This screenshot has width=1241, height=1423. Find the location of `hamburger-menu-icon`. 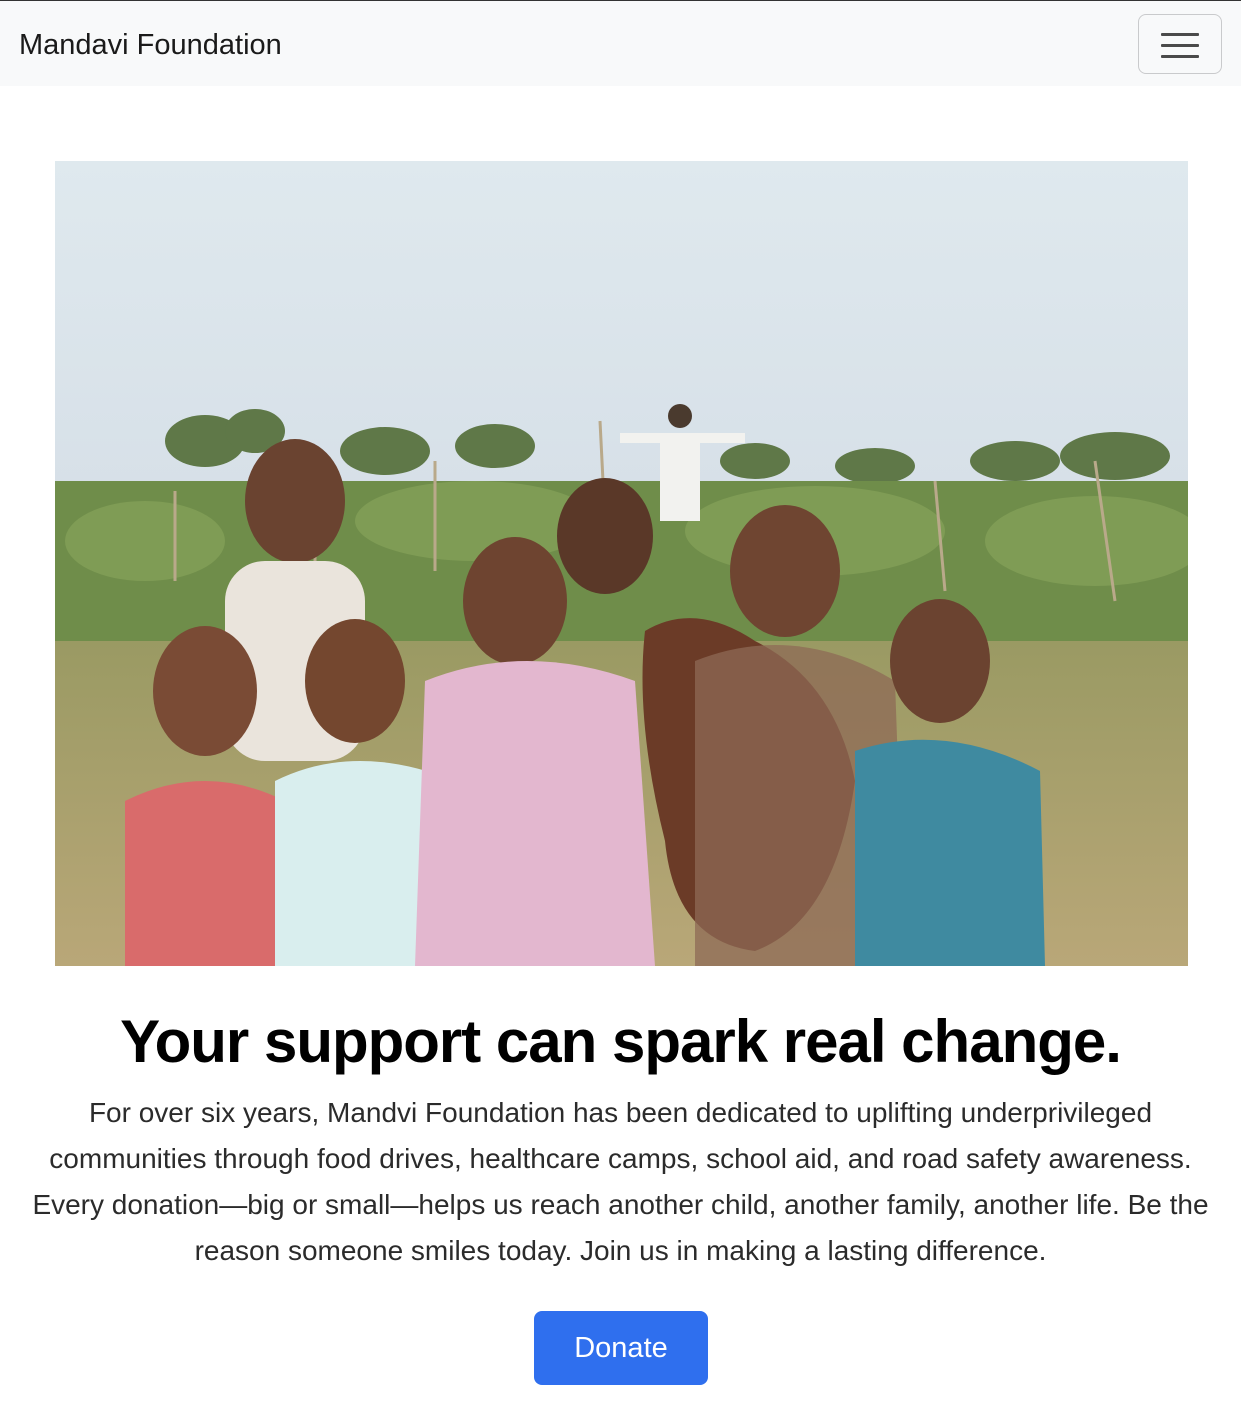

hamburger-menu-icon is located at coordinates (1180, 45).